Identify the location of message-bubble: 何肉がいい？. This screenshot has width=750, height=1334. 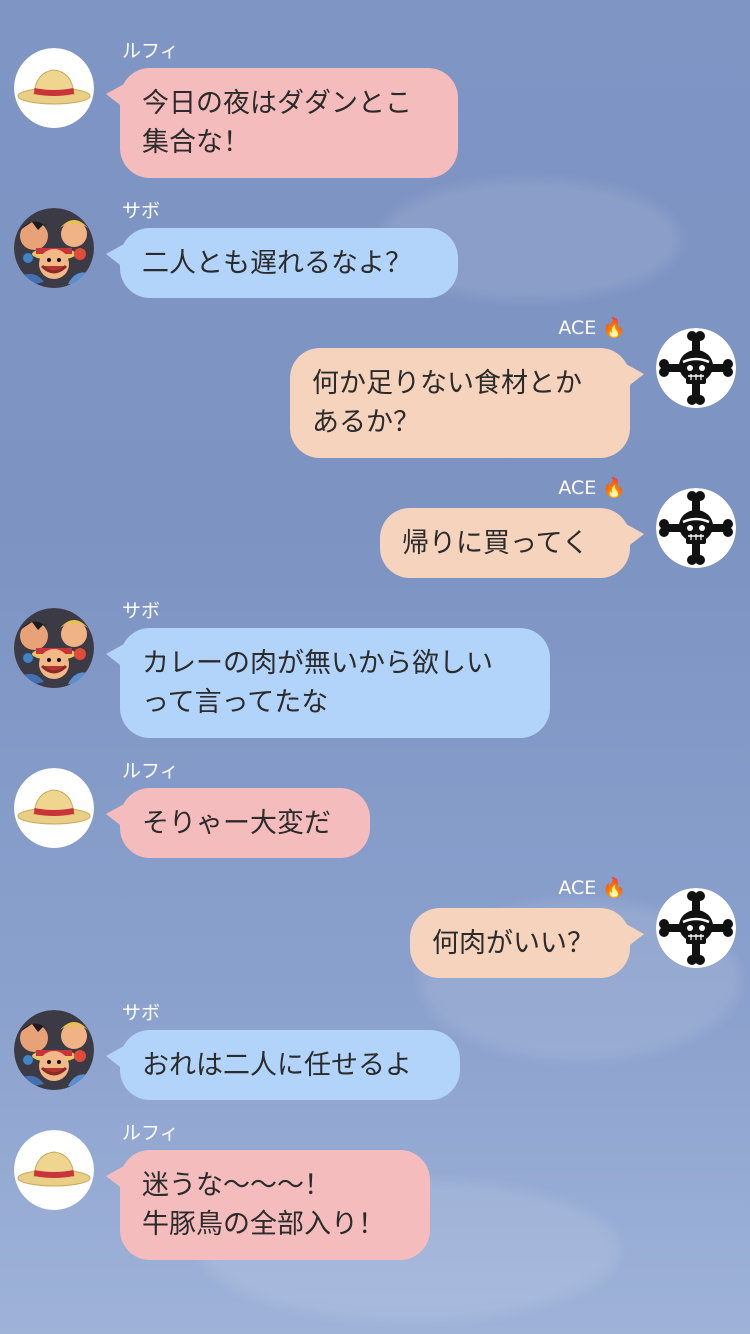
(527, 943).